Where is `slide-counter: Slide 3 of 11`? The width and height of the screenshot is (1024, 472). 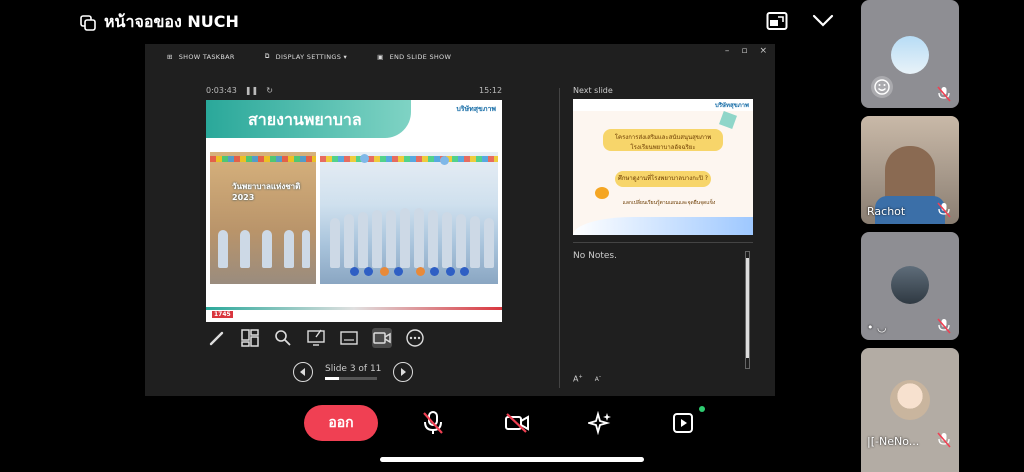 slide-counter: Slide 3 of 11 is located at coordinates (353, 372).